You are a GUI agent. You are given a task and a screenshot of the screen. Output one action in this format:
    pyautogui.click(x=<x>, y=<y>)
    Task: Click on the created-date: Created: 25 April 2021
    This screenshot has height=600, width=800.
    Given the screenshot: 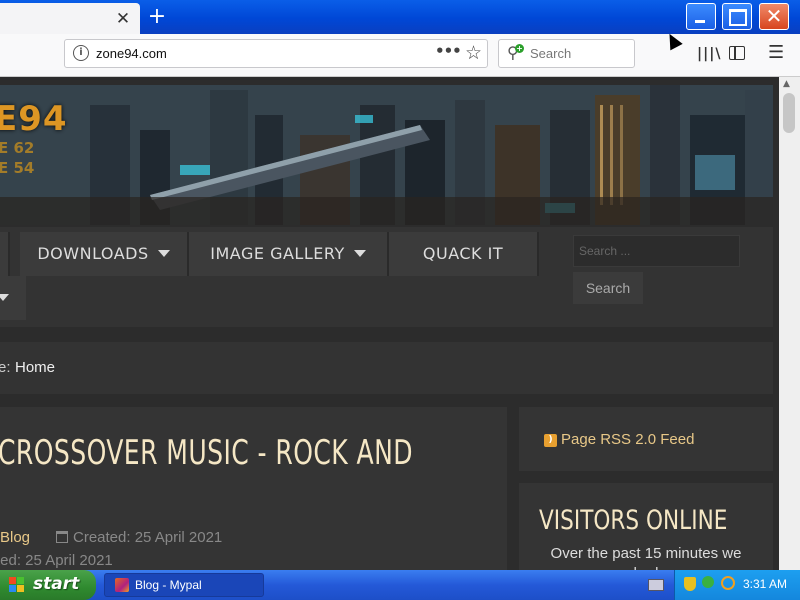 What is the action you would take?
    pyautogui.click(x=148, y=537)
    